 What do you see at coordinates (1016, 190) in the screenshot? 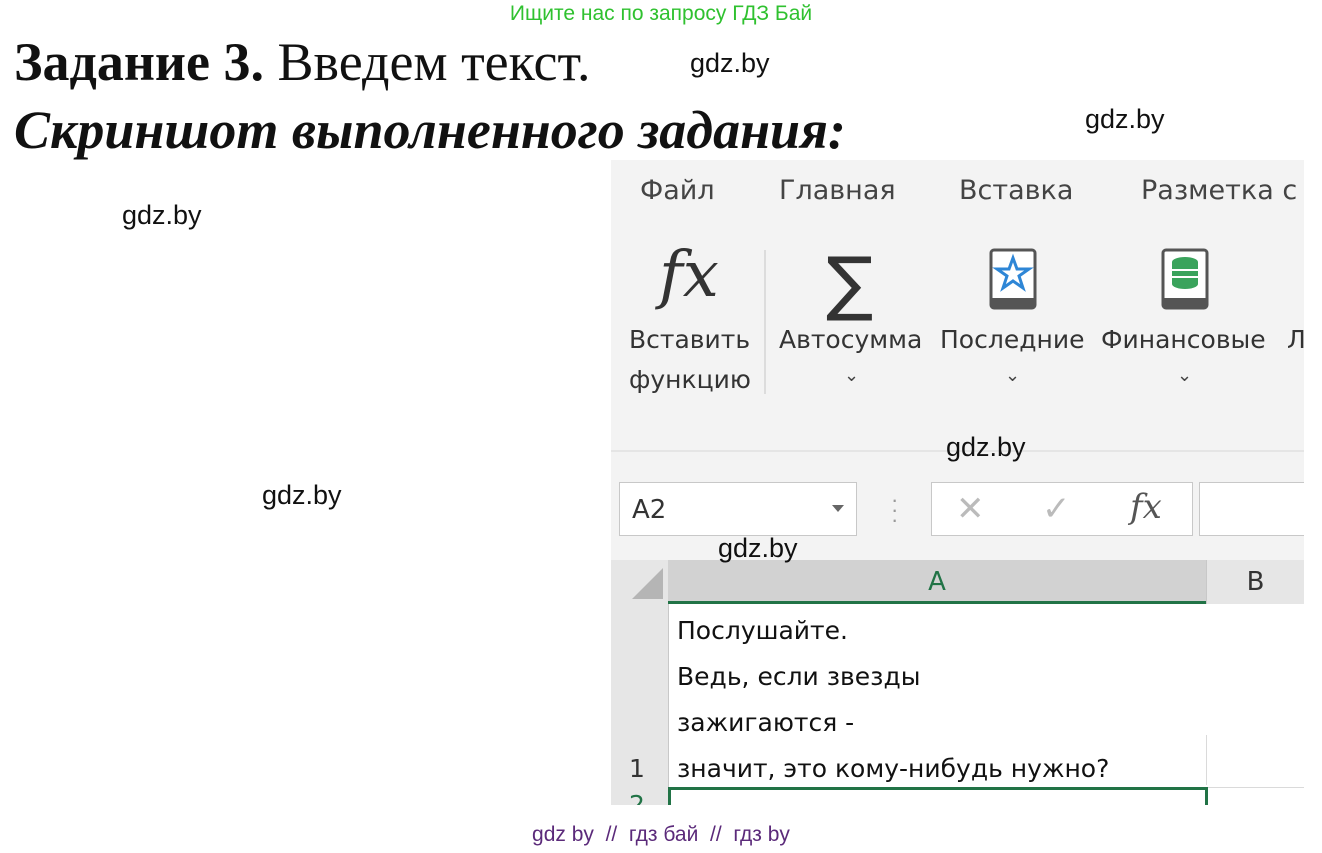
I see `tab-insert: Вставка` at bounding box center [1016, 190].